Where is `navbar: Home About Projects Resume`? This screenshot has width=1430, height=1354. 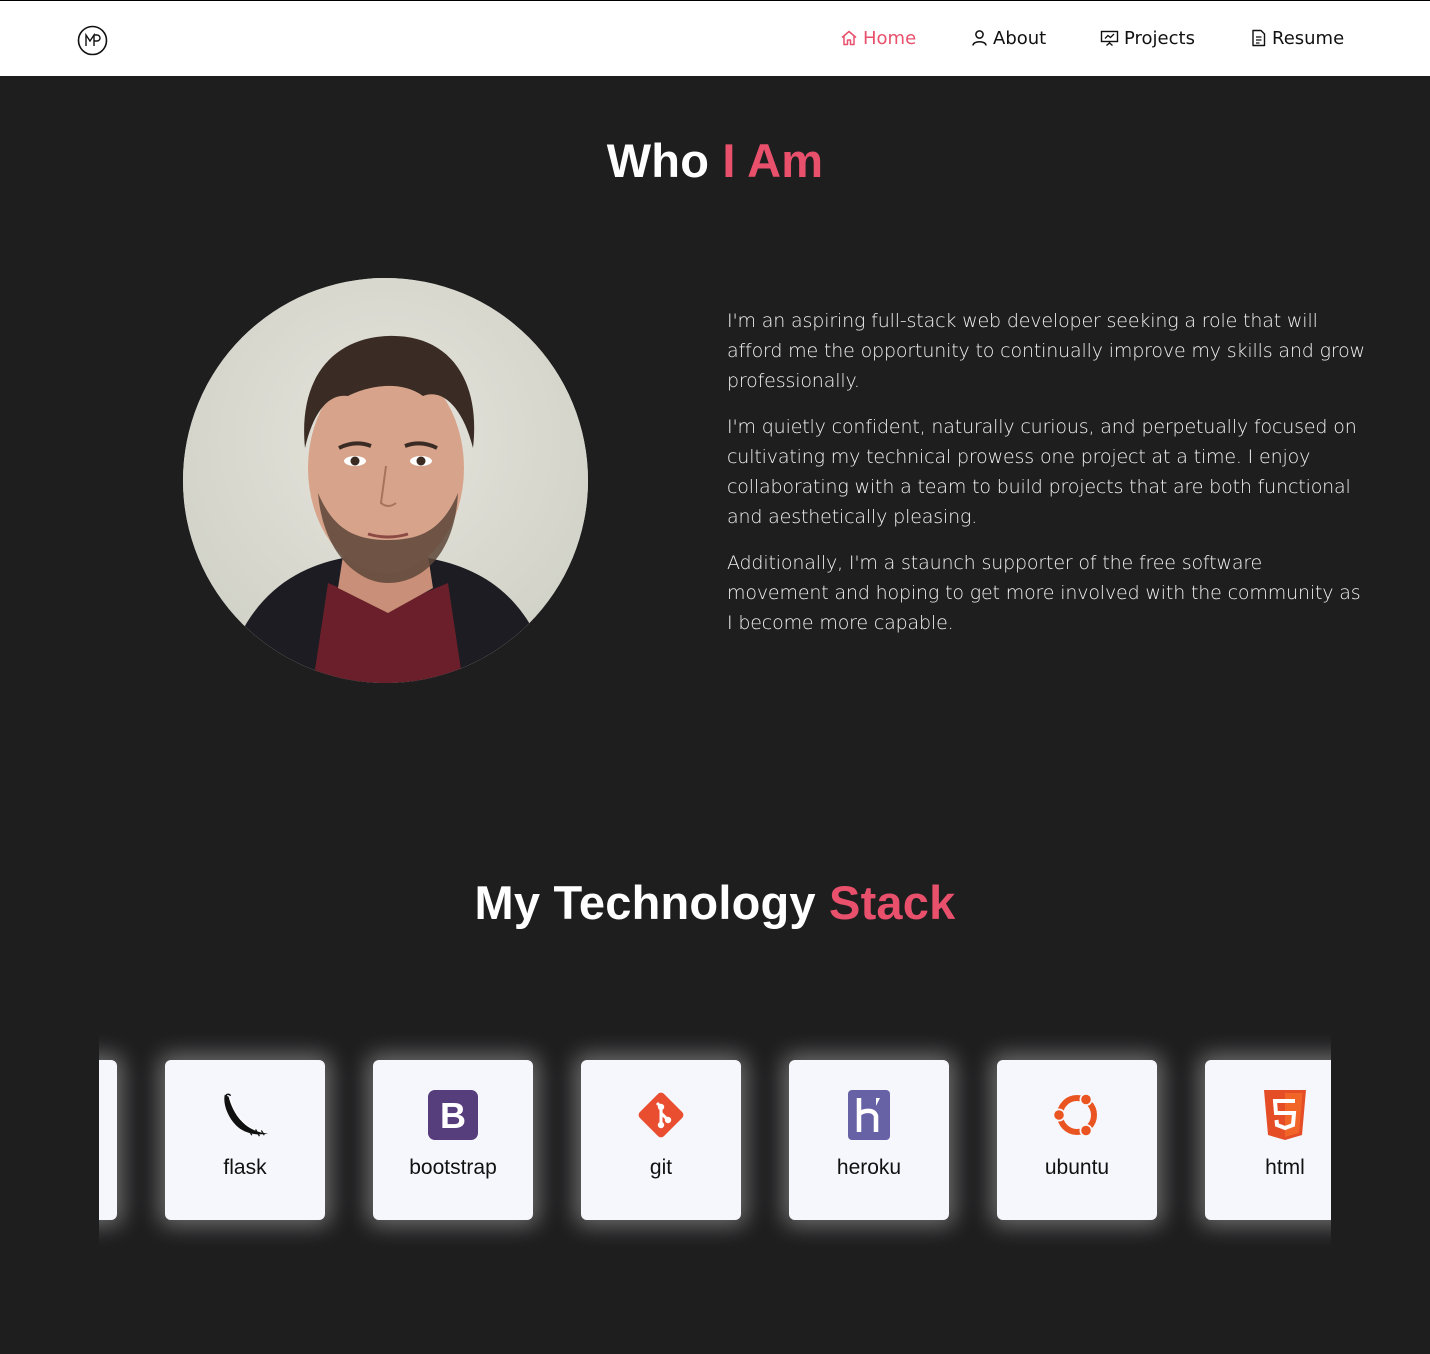
navbar: Home About Projects Resume is located at coordinates (715, 38).